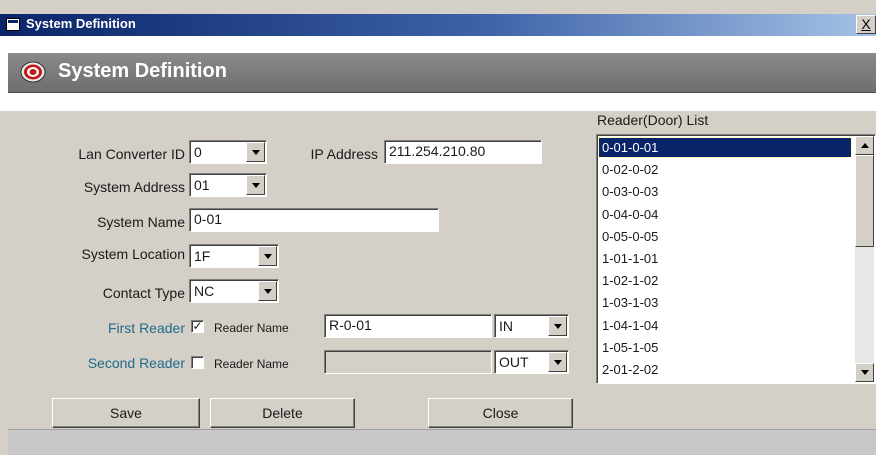  What do you see at coordinates (653, 120) in the screenshot?
I see `reader-list-title: Reader(Door) List` at bounding box center [653, 120].